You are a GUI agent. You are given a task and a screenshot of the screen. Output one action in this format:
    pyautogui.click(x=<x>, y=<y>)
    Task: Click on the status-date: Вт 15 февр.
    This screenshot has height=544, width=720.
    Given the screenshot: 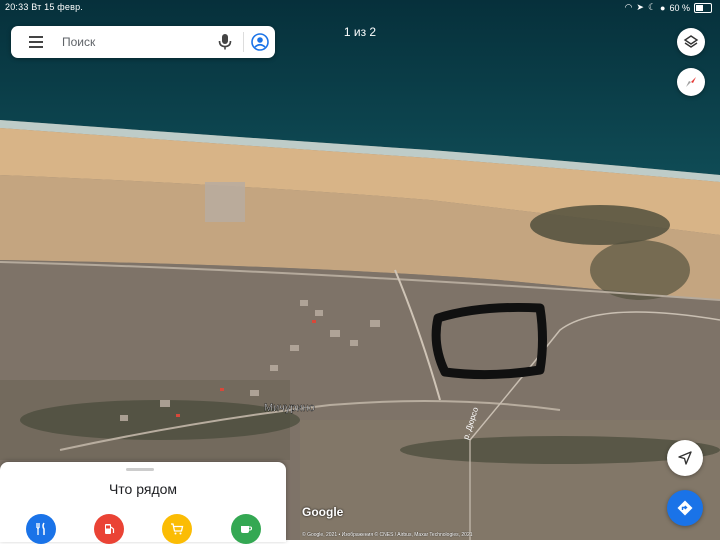 What is the action you would take?
    pyautogui.click(x=57, y=7)
    